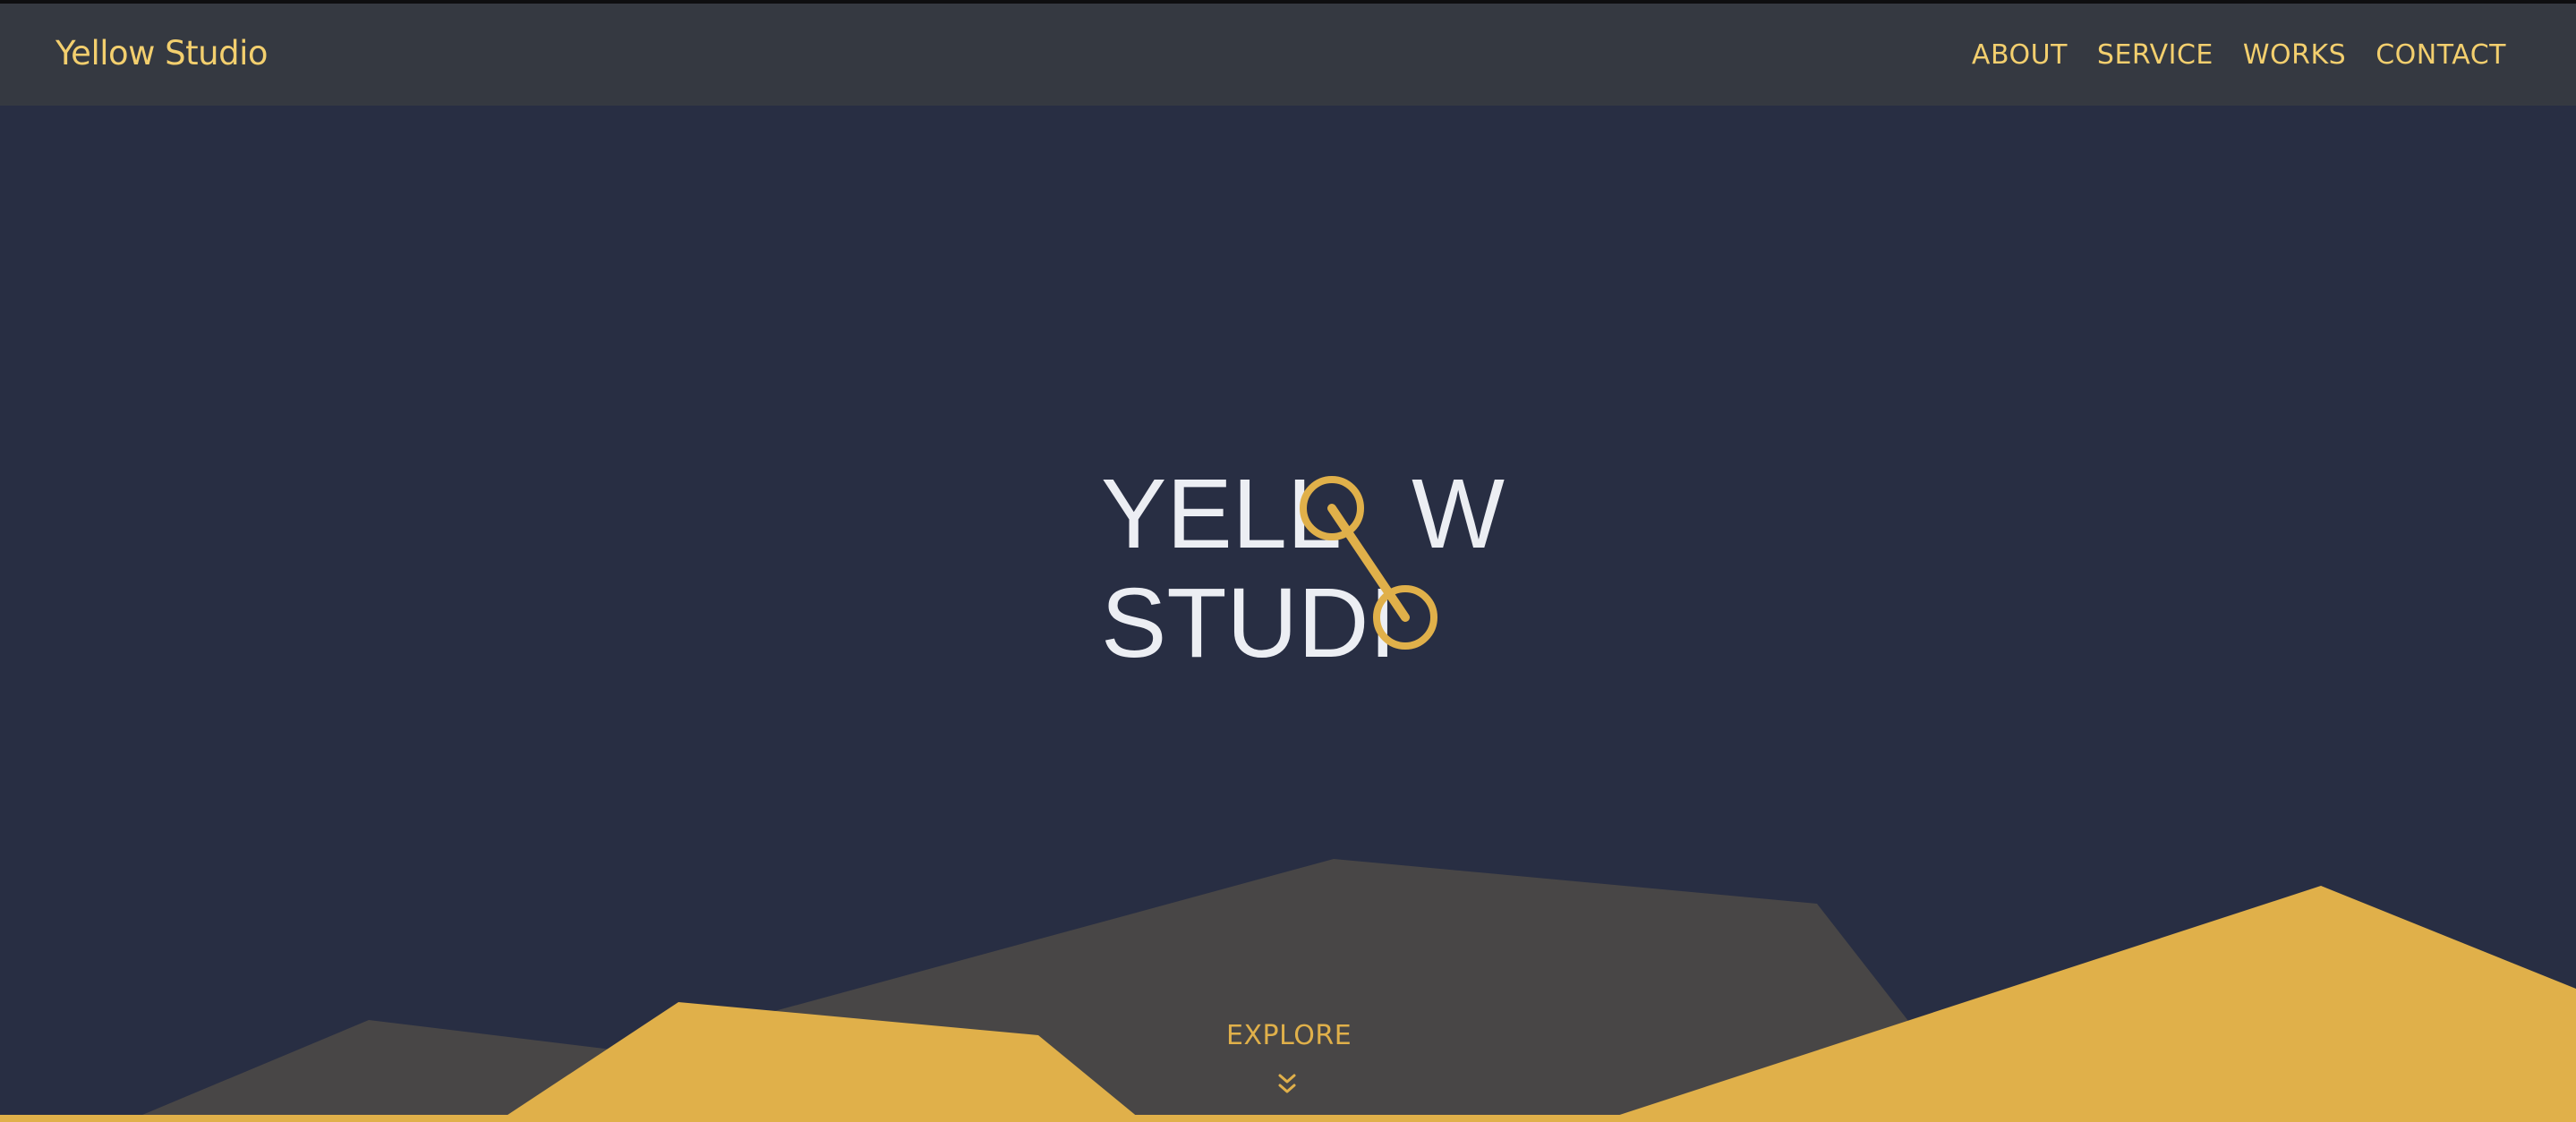 This screenshot has width=2576, height=1122. Describe the element at coordinates (1289, 1035) in the screenshot. I see `explore-label: EXPLORE` at that location.